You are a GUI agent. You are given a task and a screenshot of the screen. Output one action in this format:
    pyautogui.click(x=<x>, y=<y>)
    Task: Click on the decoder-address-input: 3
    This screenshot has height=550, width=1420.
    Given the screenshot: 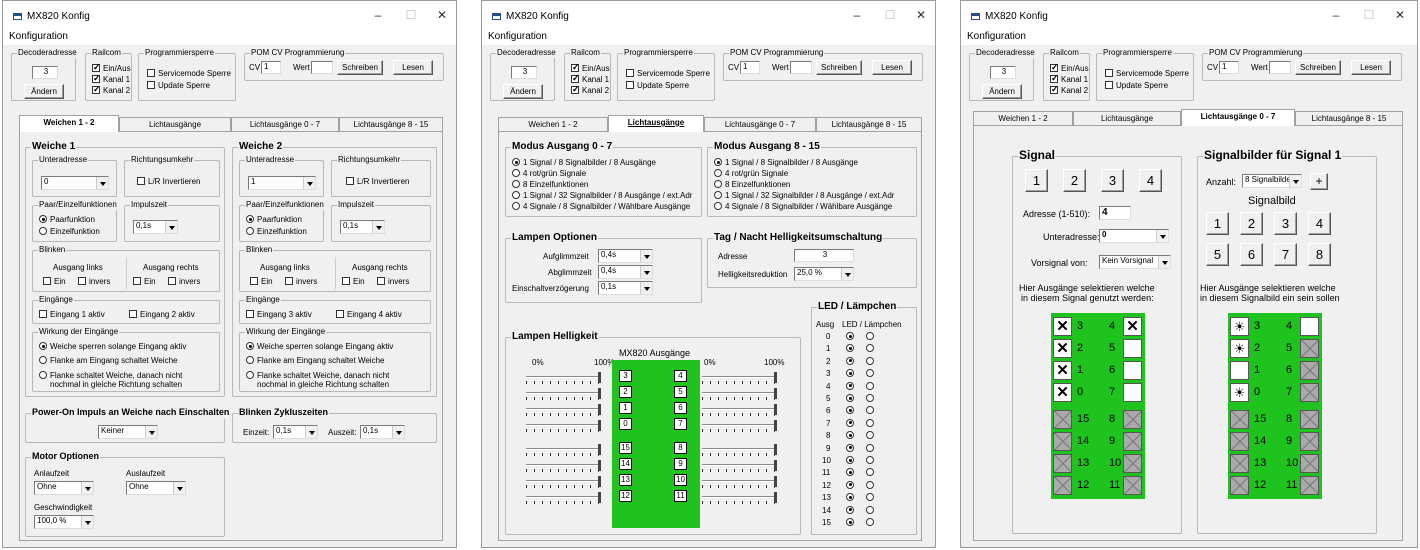 What is the action you would take?
    pyautogui.click(x=1003, y=72)
    